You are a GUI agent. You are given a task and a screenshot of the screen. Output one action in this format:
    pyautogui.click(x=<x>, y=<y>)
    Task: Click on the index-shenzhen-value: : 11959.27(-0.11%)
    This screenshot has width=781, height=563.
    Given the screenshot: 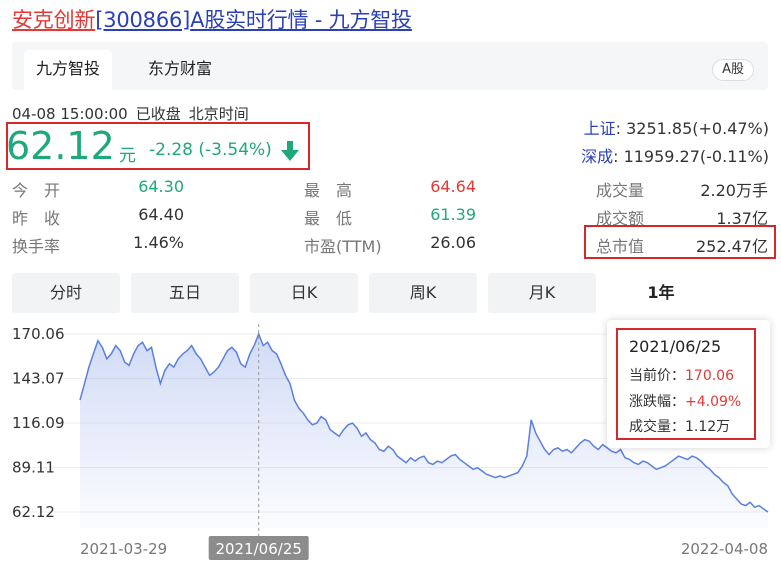 What is the action you would take?
    pyautogui.click(x=691, y=156)
    